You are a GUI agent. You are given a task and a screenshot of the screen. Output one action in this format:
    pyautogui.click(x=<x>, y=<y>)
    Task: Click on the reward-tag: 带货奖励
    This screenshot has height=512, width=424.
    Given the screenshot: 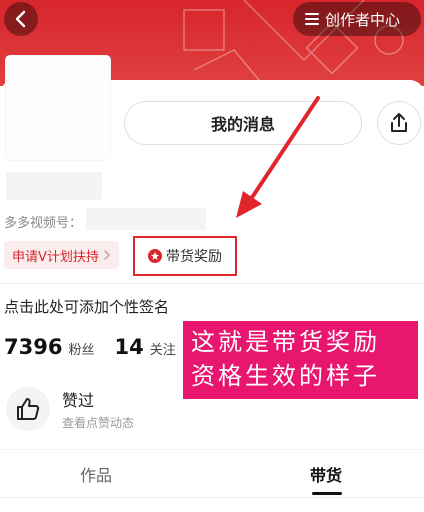 What is the action you would take?
    pyautogui.click(x=185, y=256)
    